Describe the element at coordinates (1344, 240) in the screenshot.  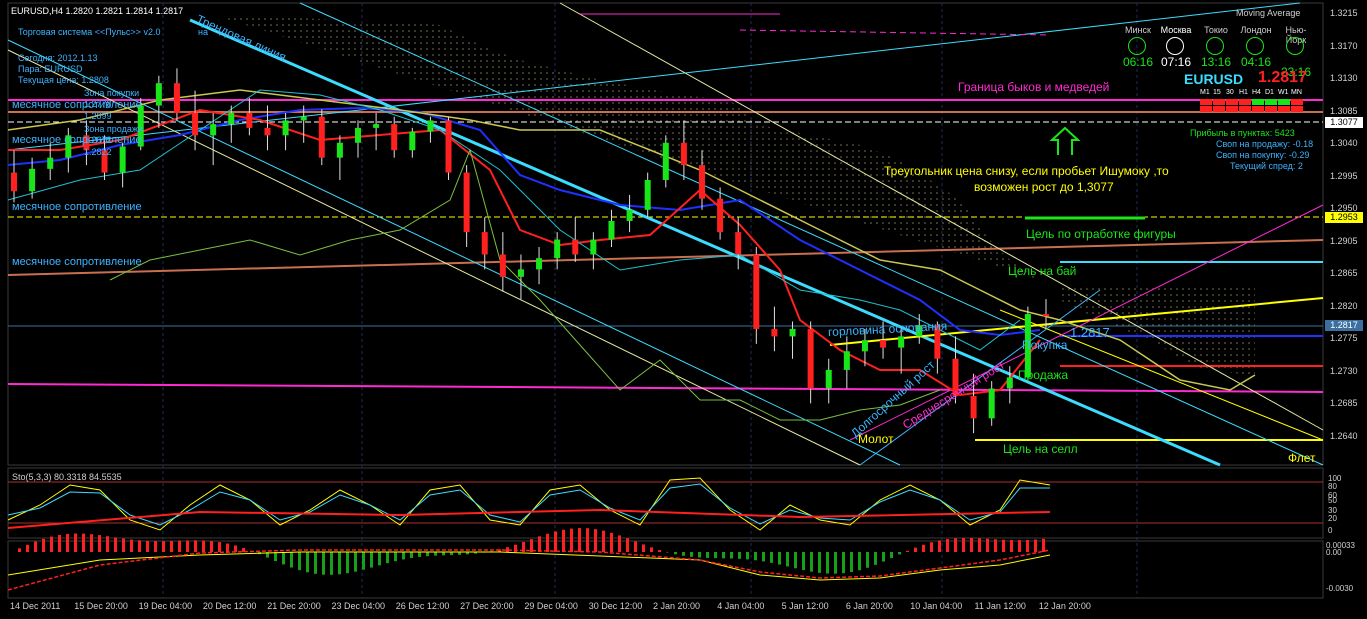
I see `price-tick: 1.2905` at that location.